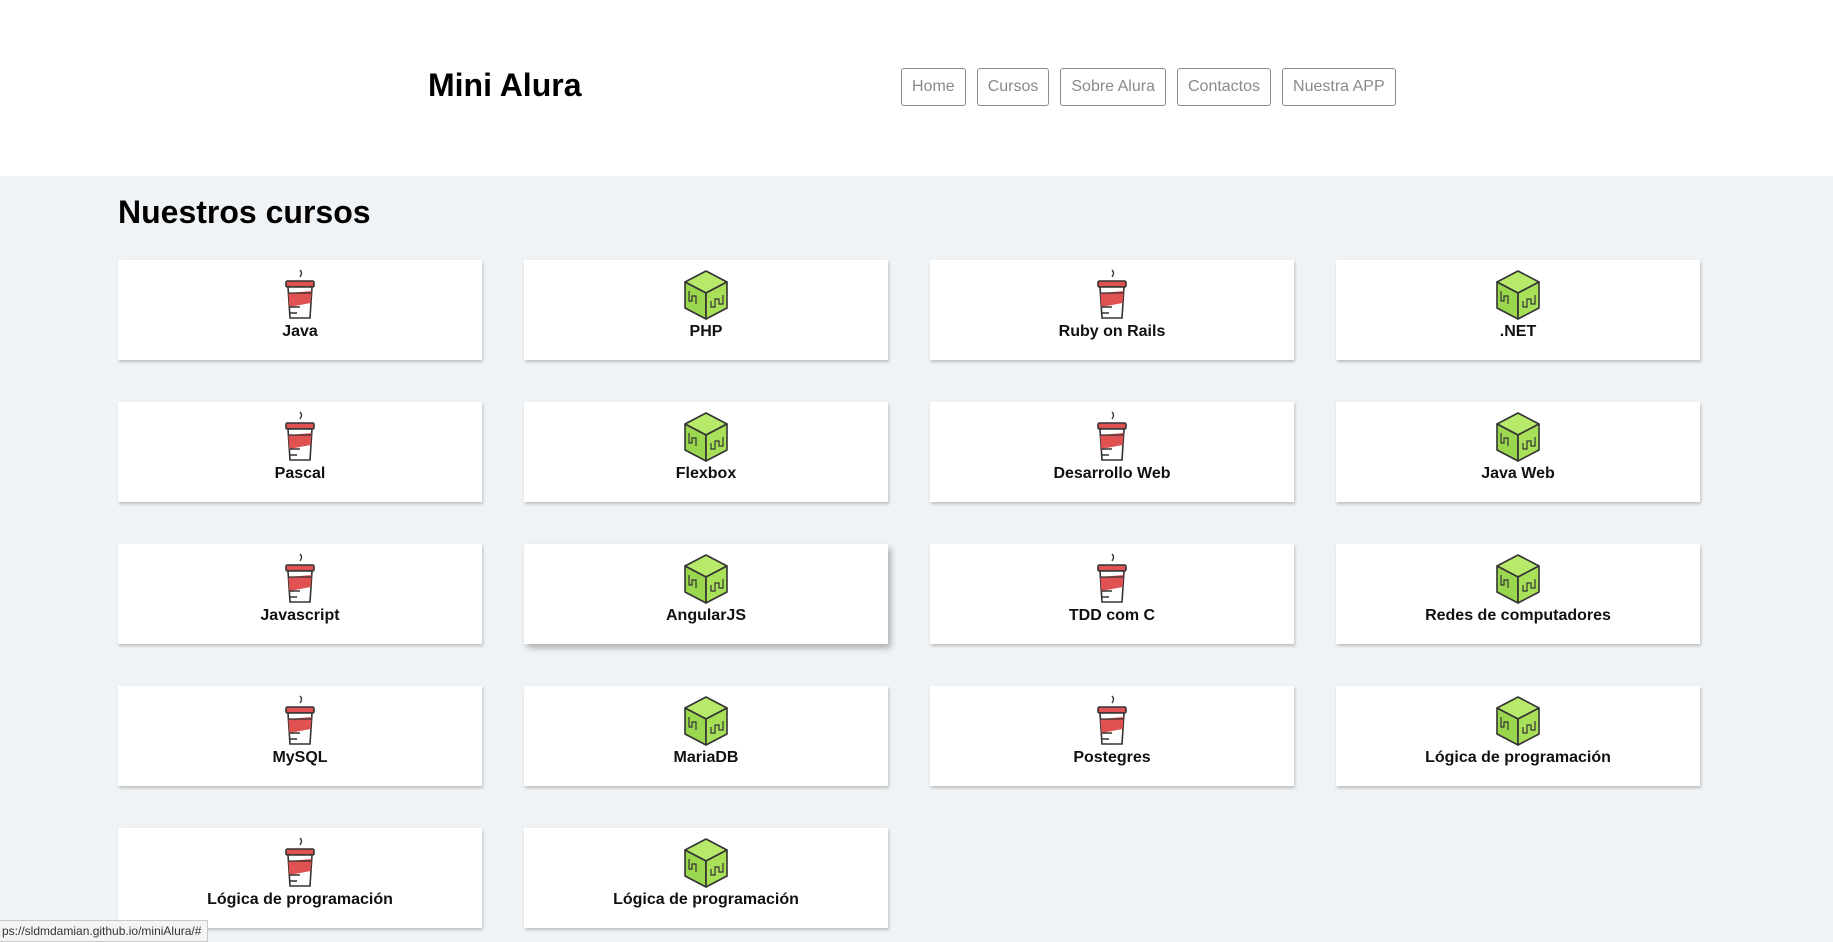 This screenshot has width=1833, height=942. Describe the element at coordinates (706, 757) in the screenshot. I see `course-title: MariaDB` at that location.